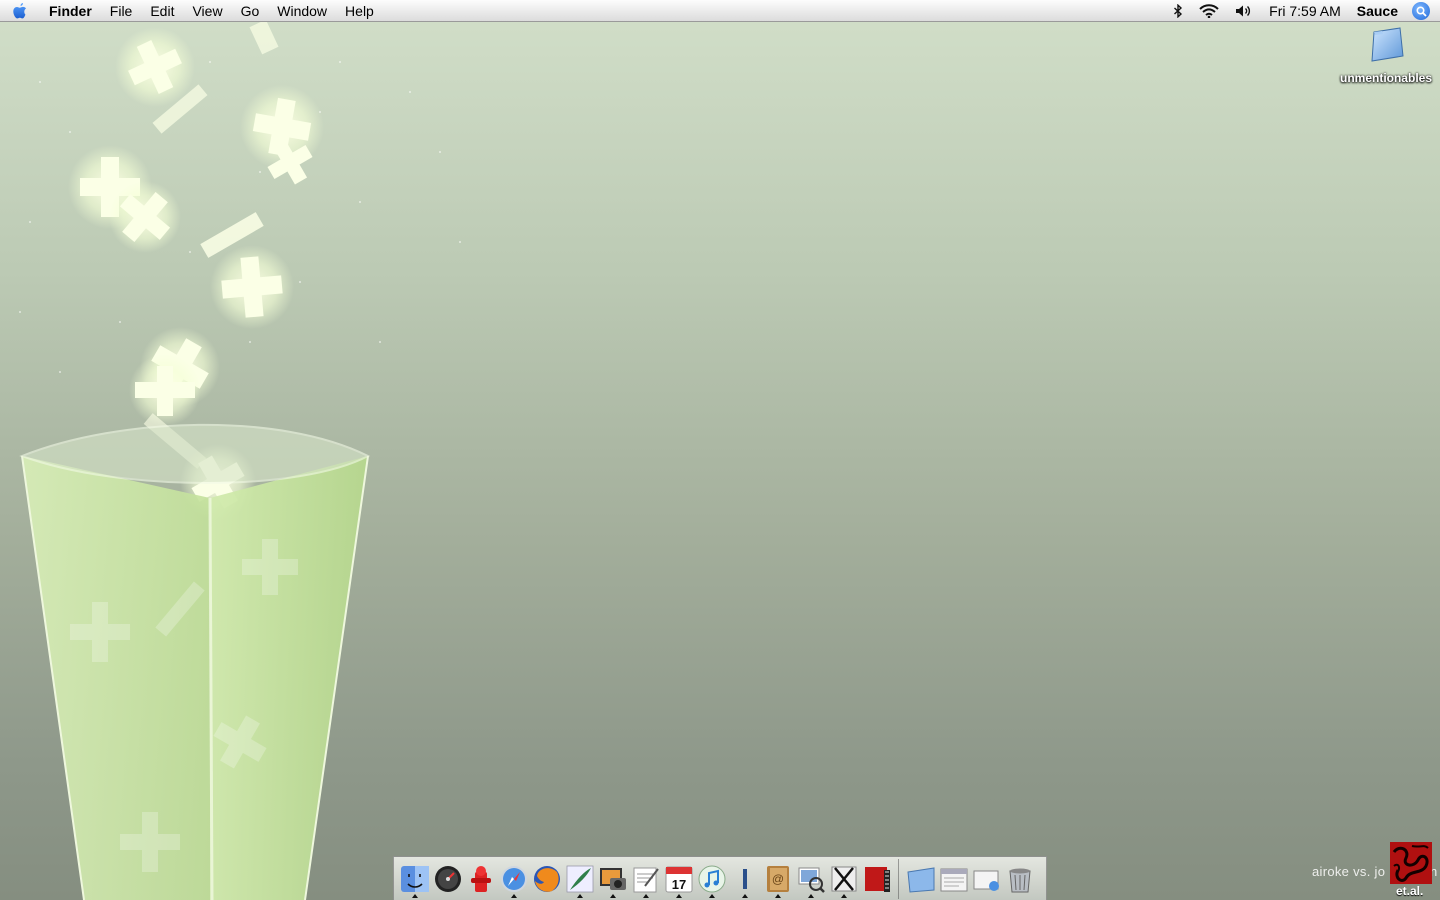 This screenshot has height=900, width=1440. I want to click on preview-icon, so click(811, 880).